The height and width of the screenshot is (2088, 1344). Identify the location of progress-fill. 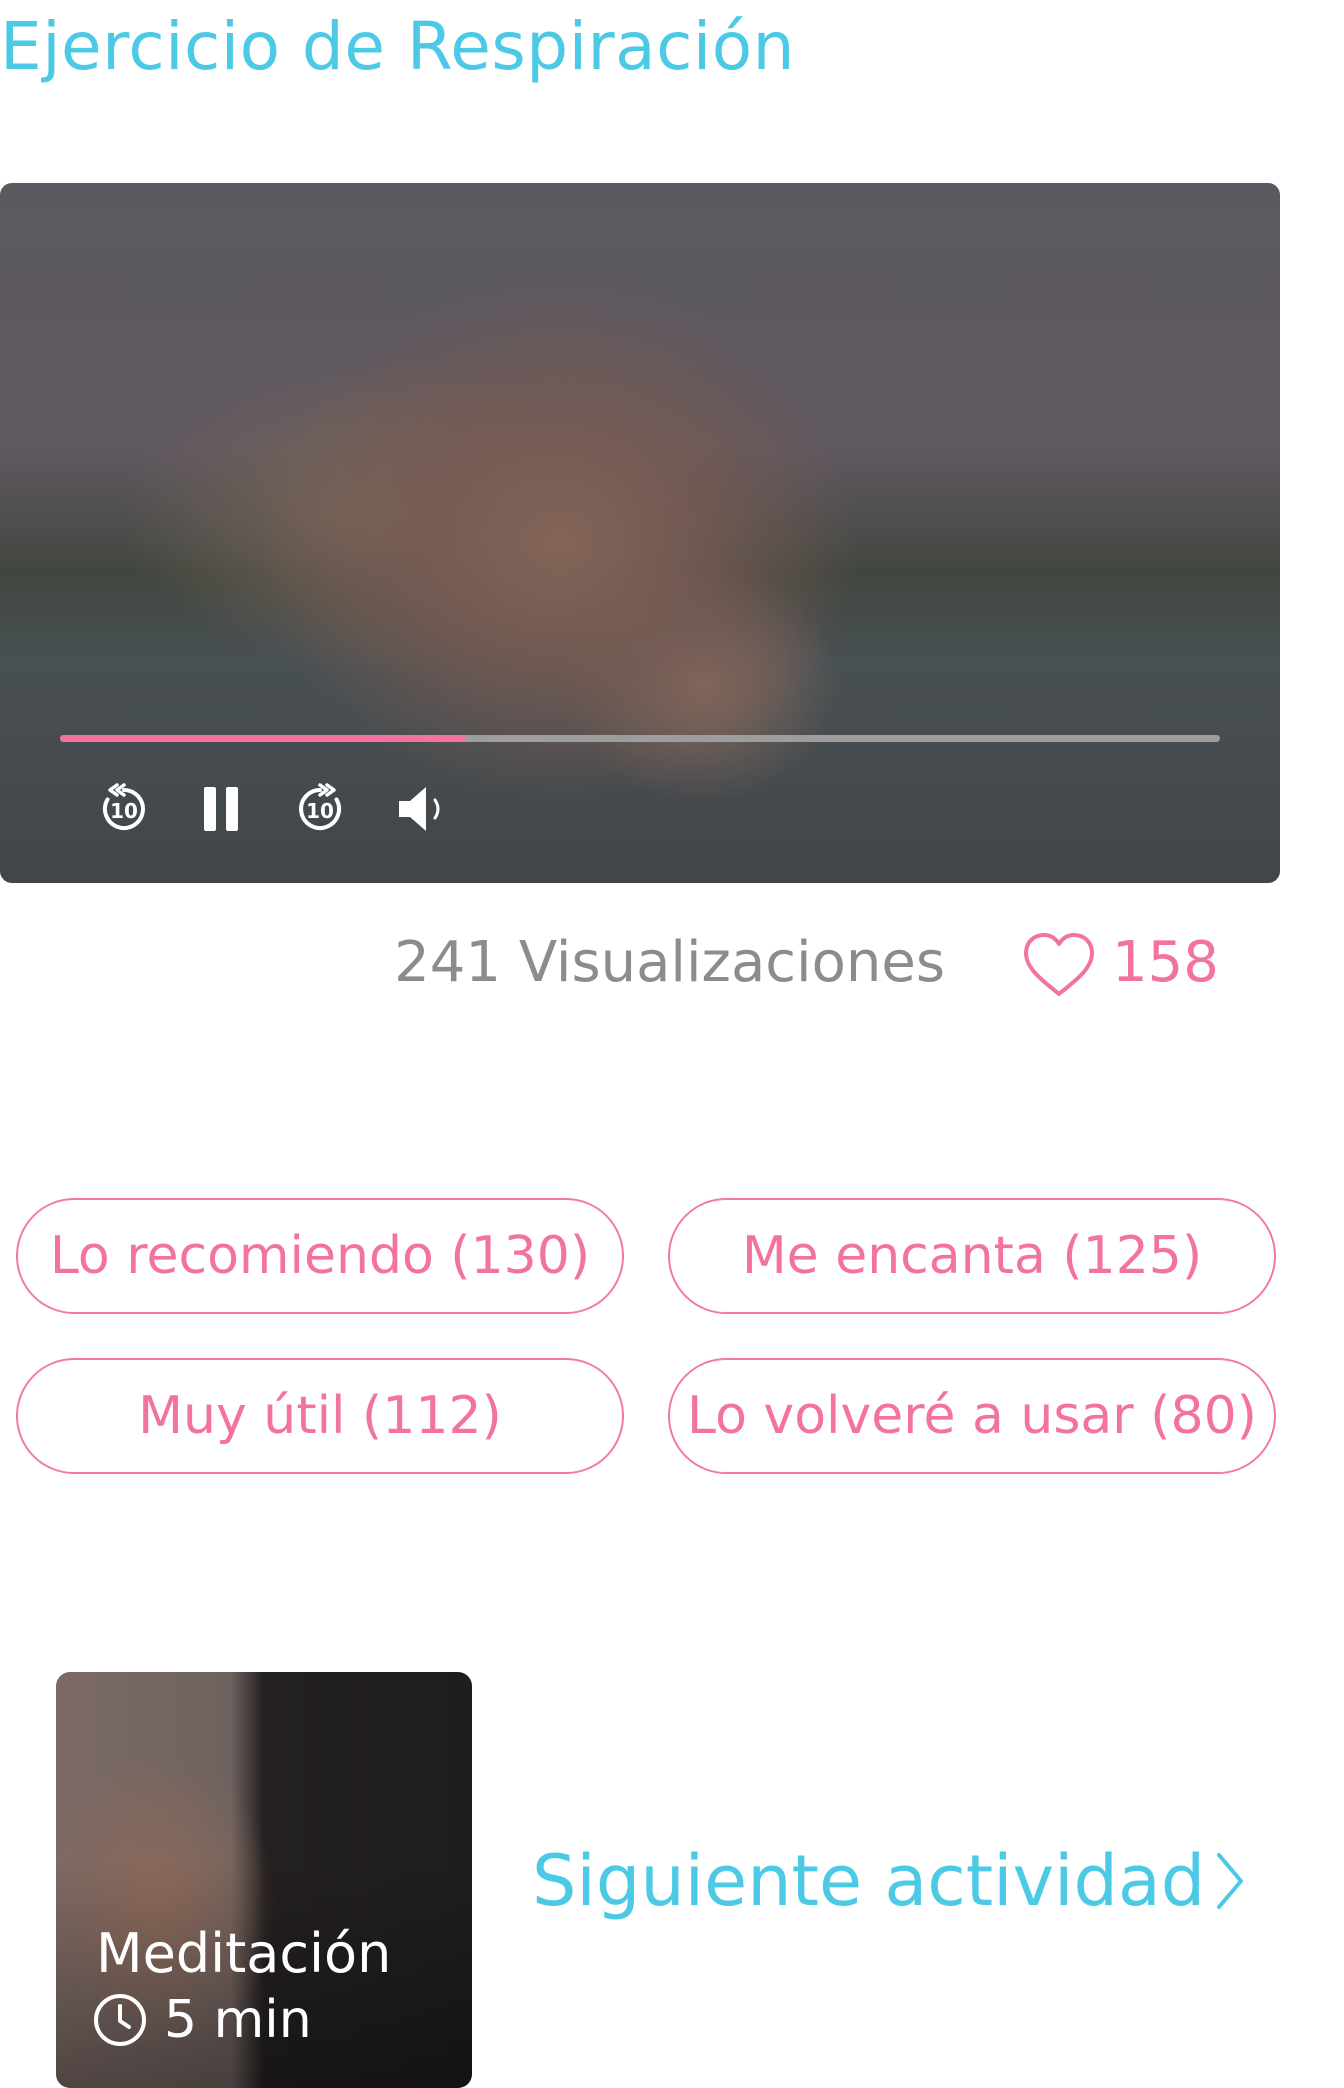
(263, 738).